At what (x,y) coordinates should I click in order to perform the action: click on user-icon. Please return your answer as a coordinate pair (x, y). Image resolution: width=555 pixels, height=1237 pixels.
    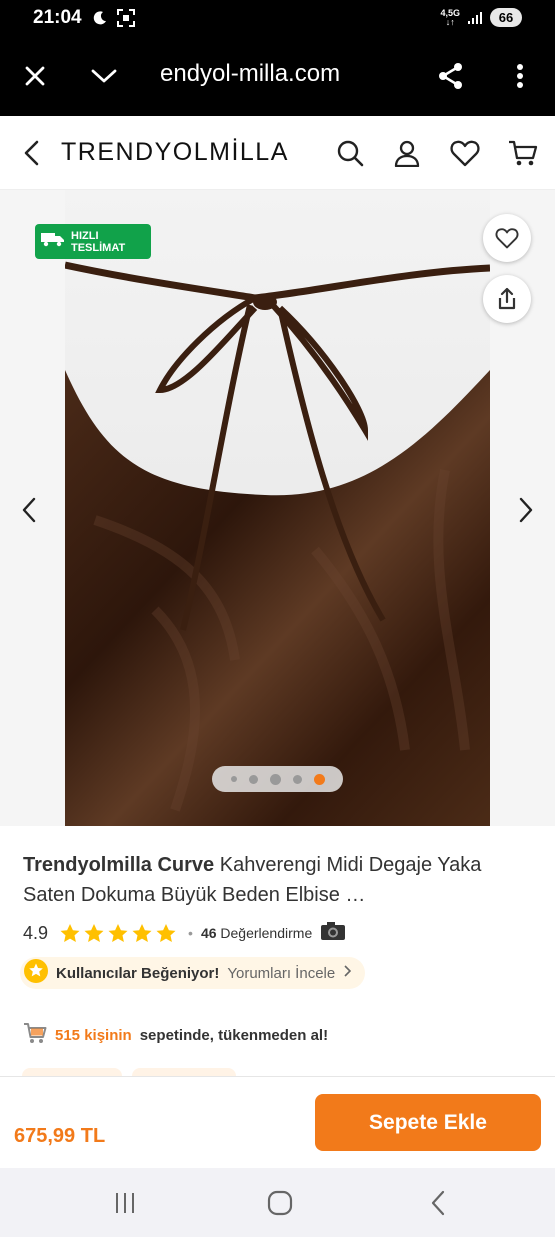
    Looking at the image, I should click on (407, 153).